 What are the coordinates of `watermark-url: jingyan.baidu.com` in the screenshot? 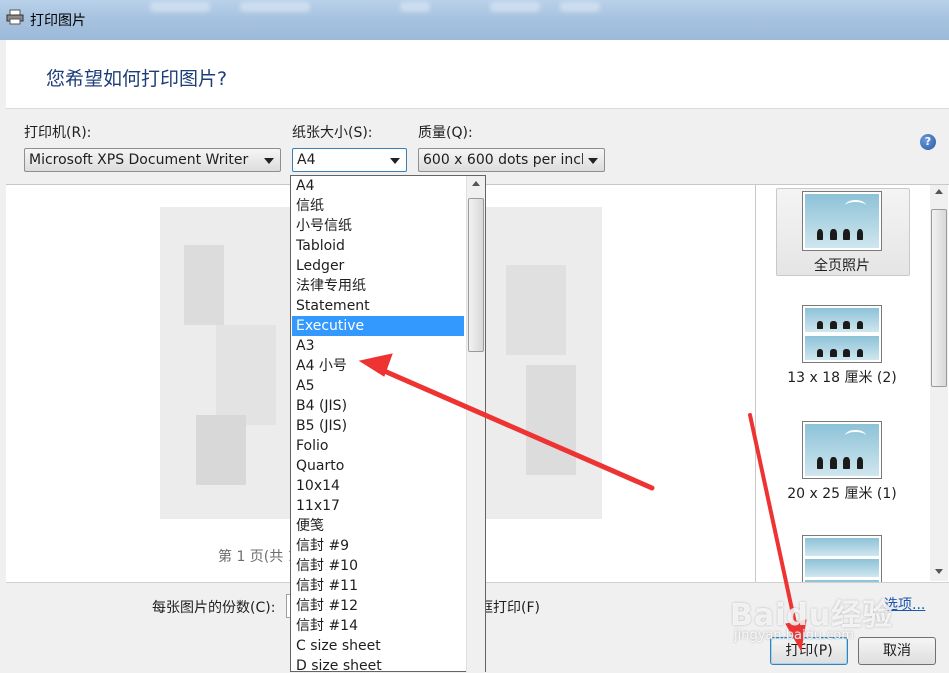 It's located at (794, 635).